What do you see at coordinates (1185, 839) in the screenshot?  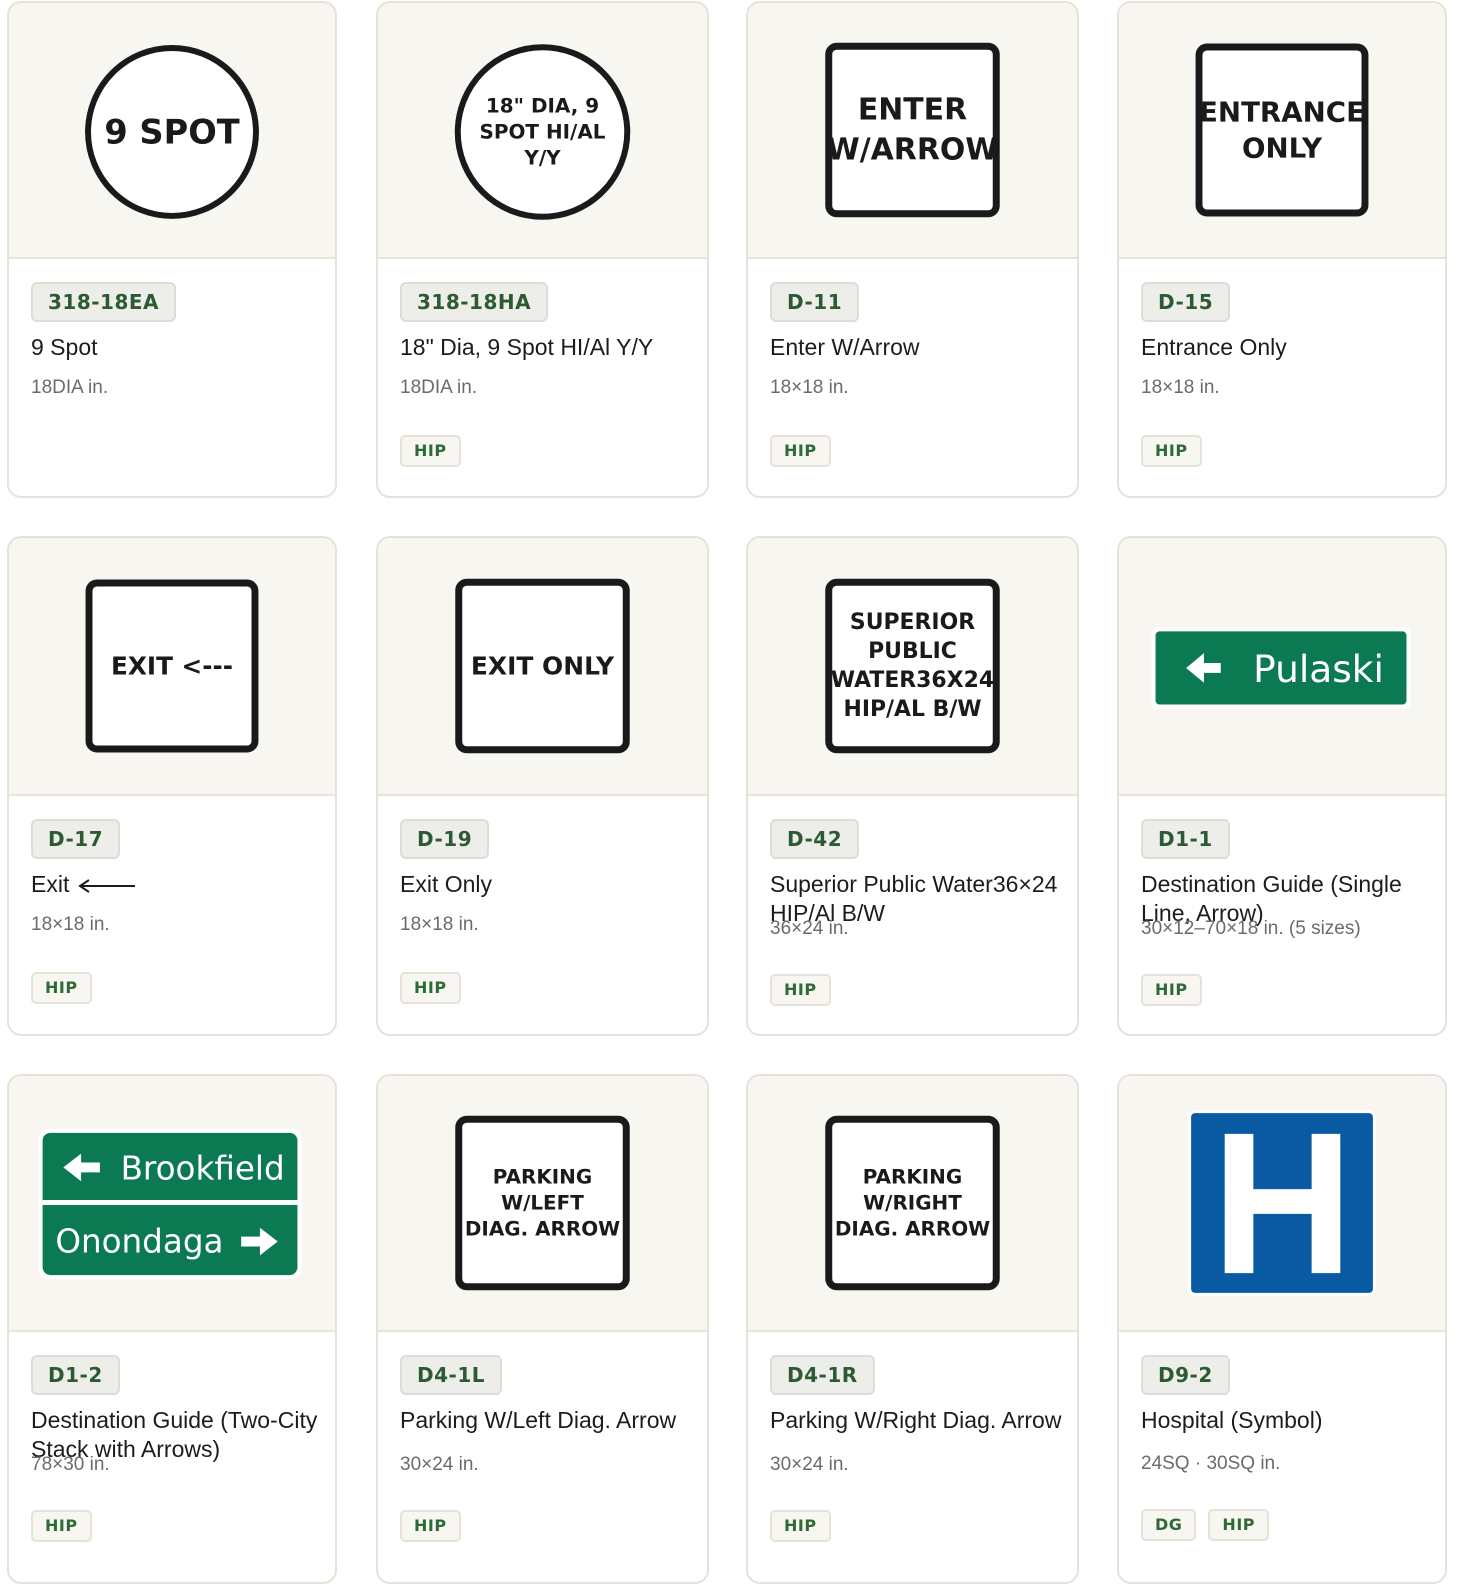 I see `product-code-badge: D1-1` at bounding box center [1185, 839].